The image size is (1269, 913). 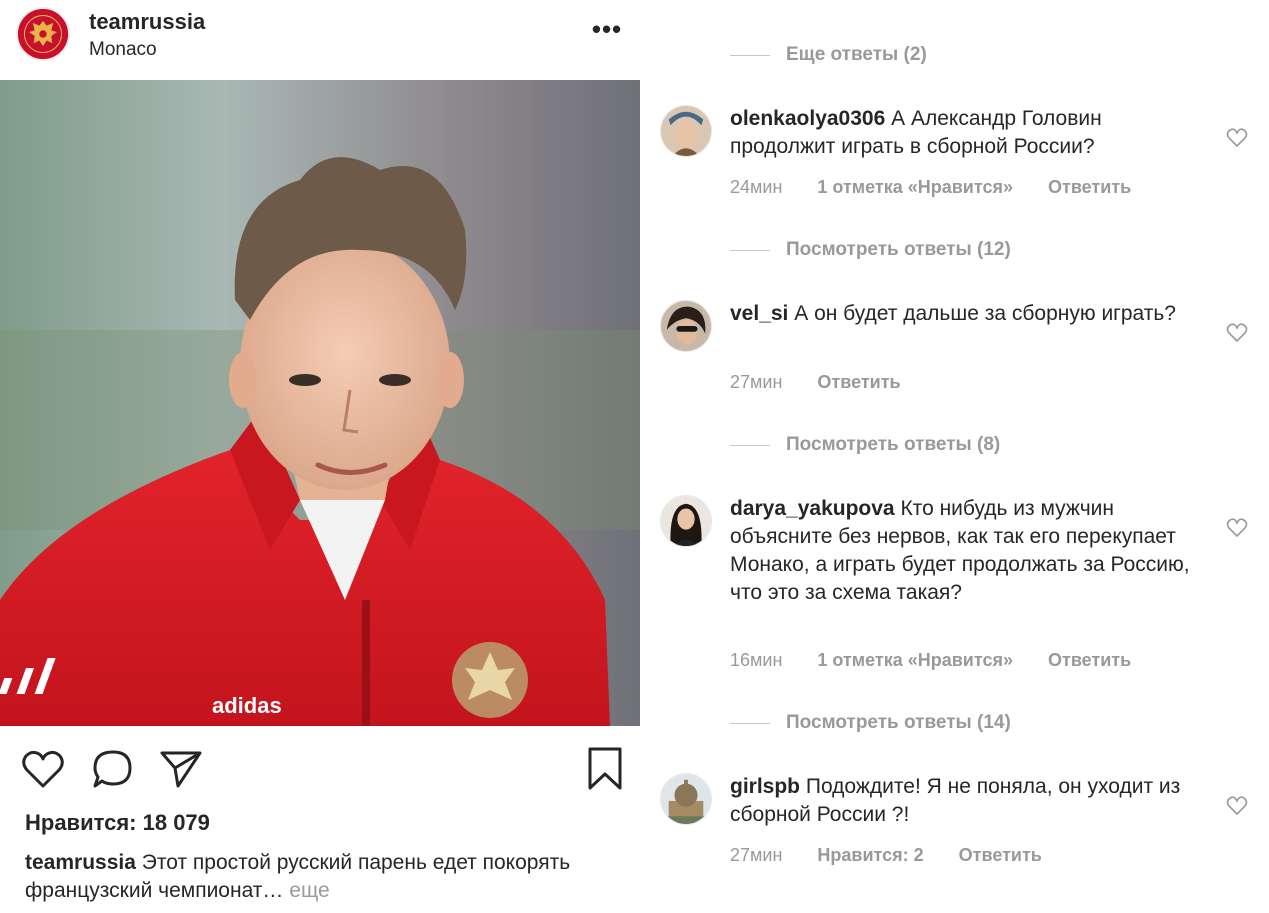 I want to click on post-username: teamrussia, so click(x=147, y=22).